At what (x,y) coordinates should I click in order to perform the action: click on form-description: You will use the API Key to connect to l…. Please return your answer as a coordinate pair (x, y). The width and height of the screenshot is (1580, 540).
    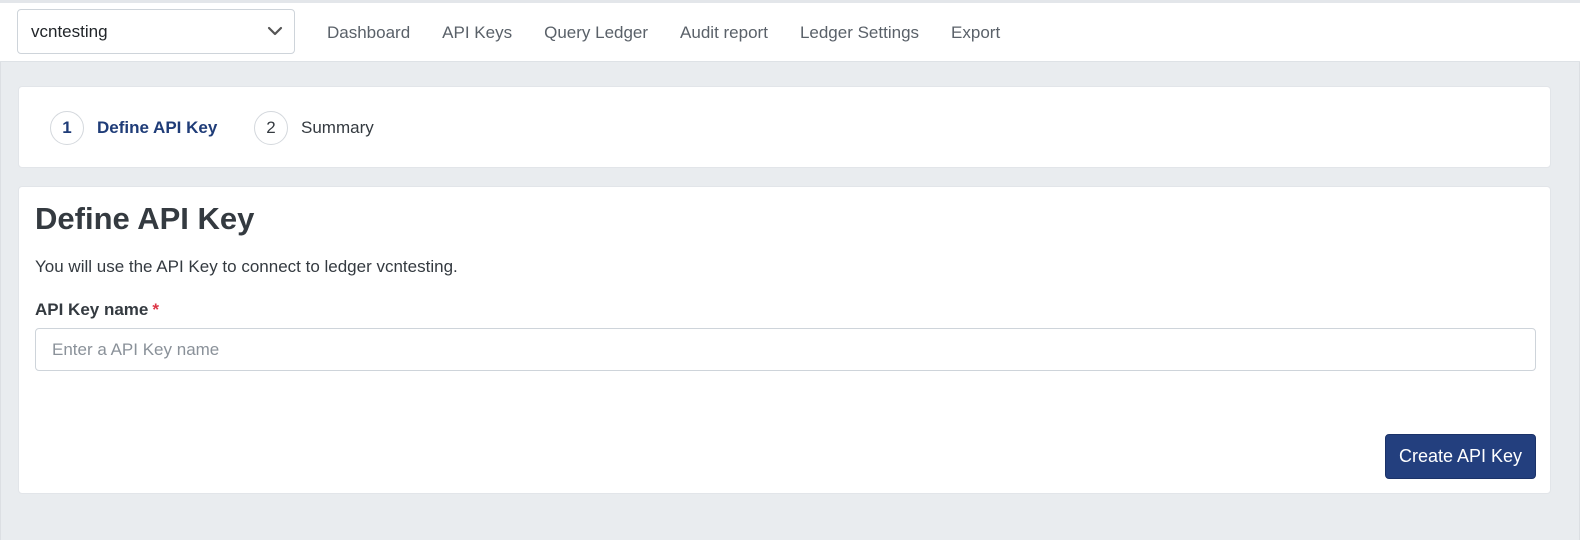
    Looking at the image, I should click on (246, 266).